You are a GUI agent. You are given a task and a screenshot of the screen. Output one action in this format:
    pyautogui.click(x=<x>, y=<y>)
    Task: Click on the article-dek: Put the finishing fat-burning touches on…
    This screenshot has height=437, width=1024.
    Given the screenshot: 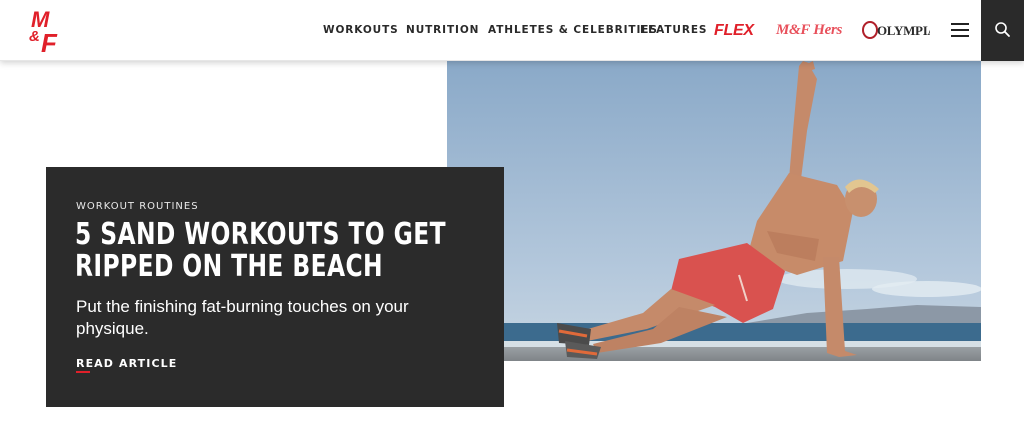 What is the action you would take?
    pyautogui.click(x=242, y=317)
    